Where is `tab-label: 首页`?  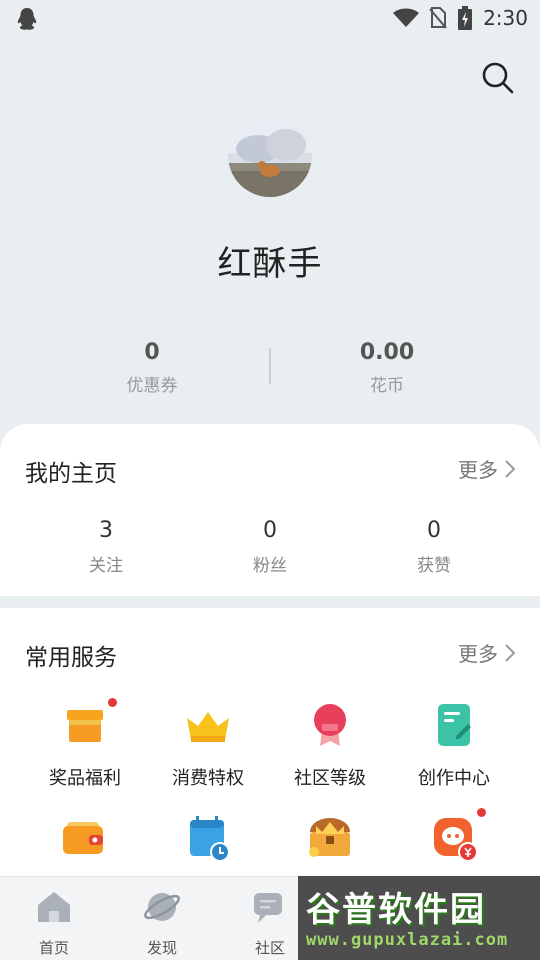
tab-label: 首页 is located at coordinates (53, 948).